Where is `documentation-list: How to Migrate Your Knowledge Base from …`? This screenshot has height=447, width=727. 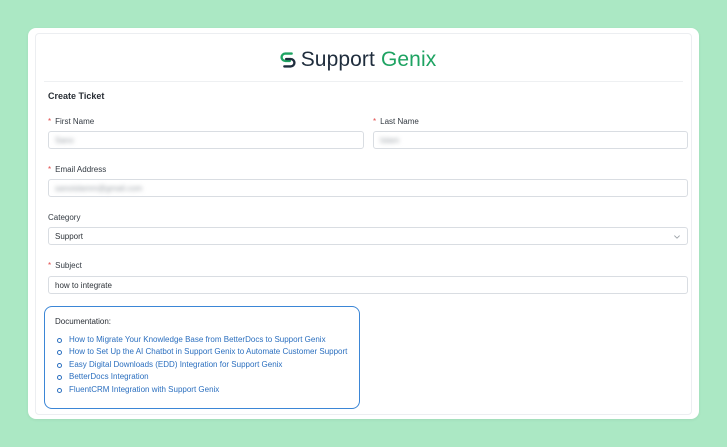
documentation-list: How to Migrate Your Knowledge Base from … is located at coordinates (202, 365).